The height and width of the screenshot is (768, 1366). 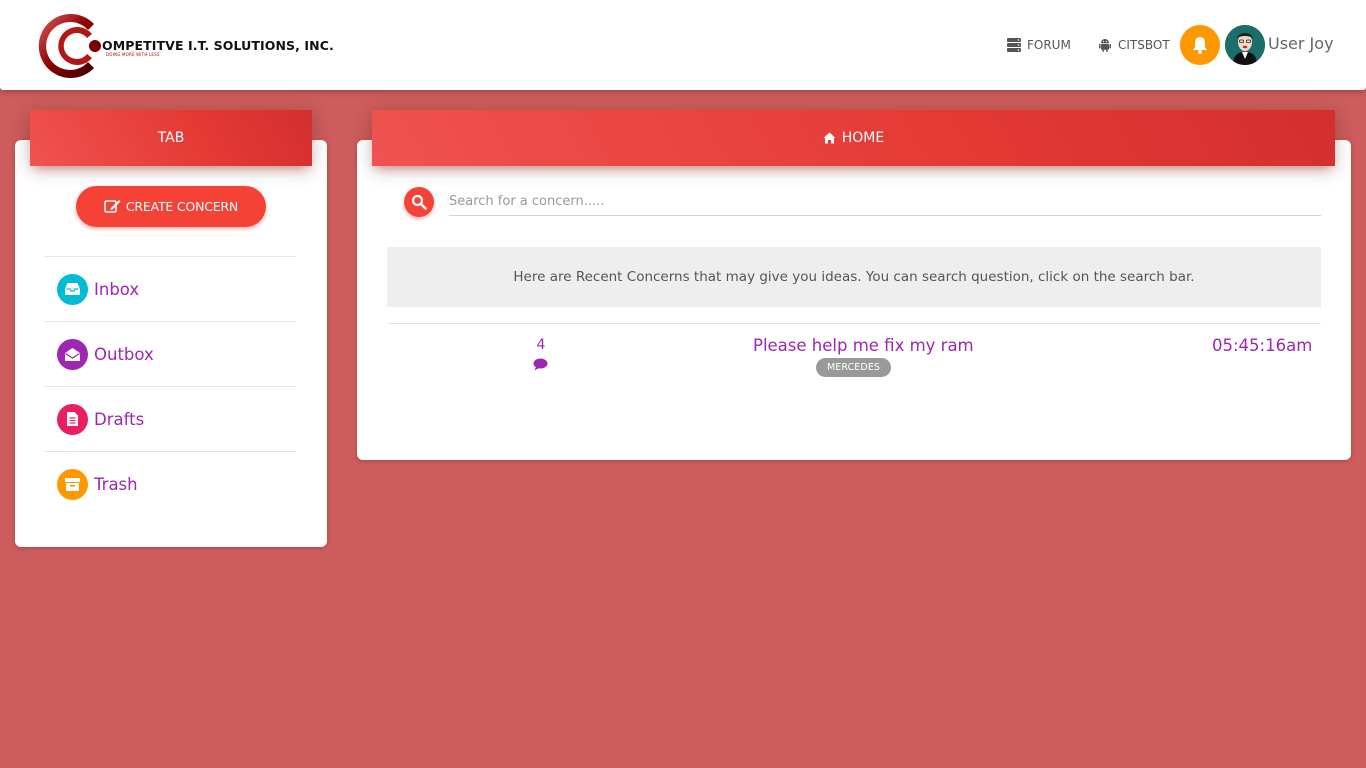 I want to click on sidebar-item-label: Inbox, so click(x=117, y=289).